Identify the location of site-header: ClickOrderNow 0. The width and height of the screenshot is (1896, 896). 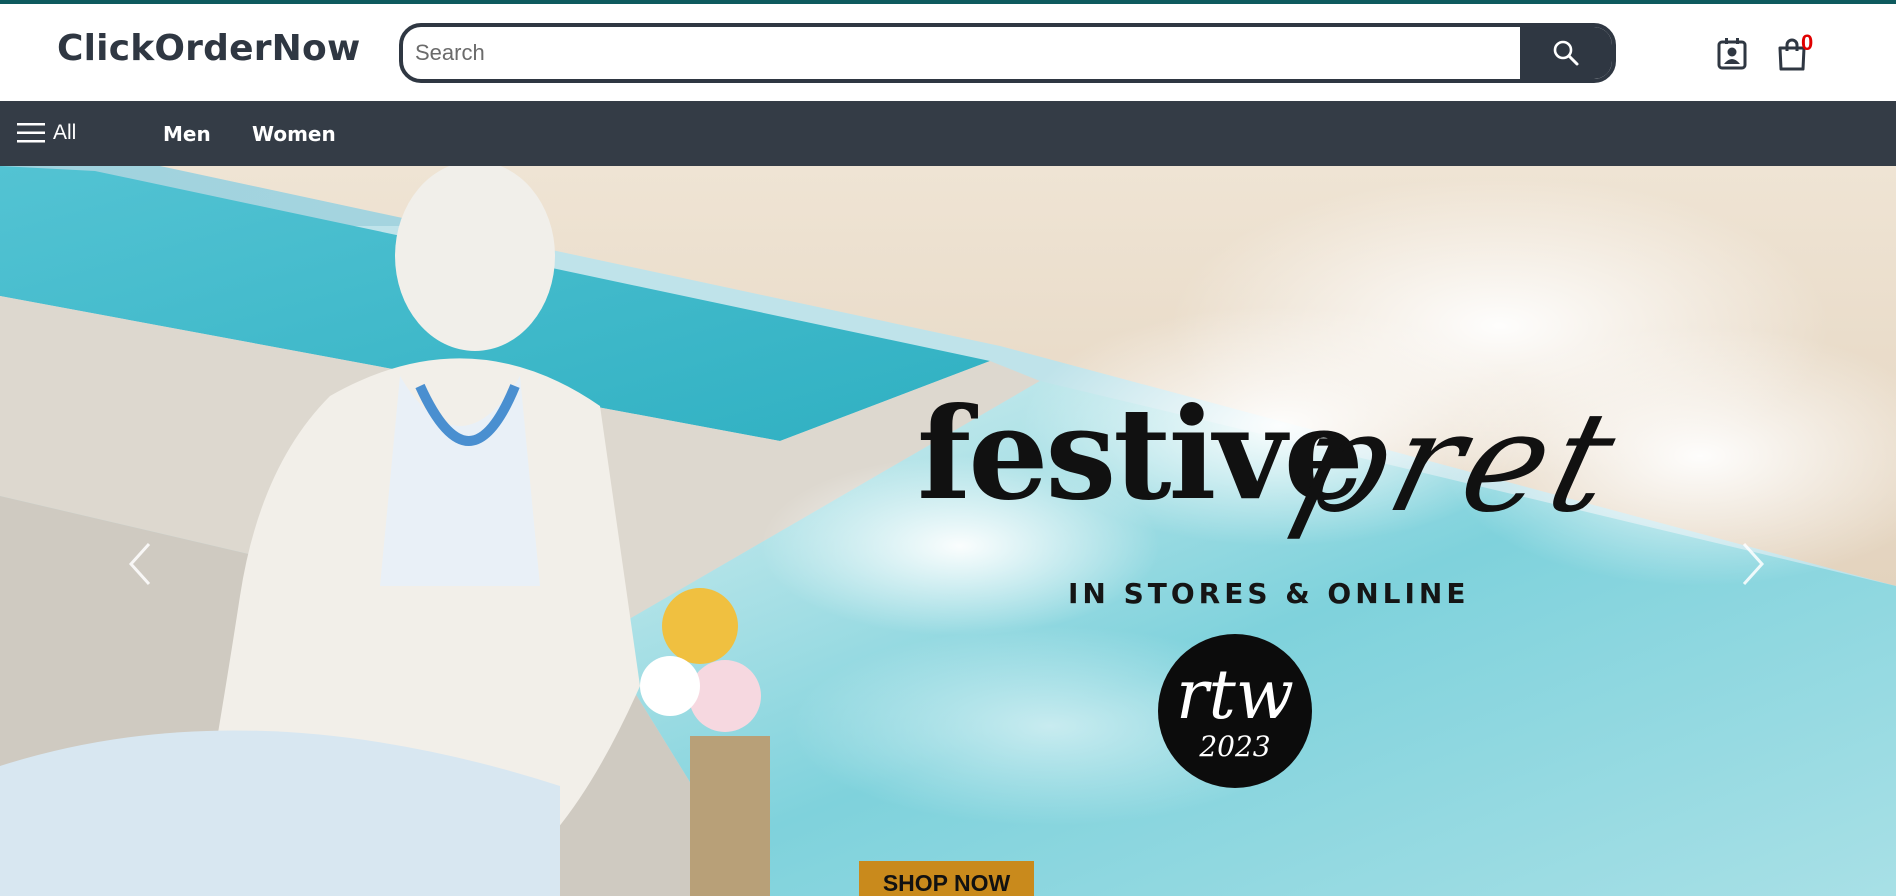
(948, 52).